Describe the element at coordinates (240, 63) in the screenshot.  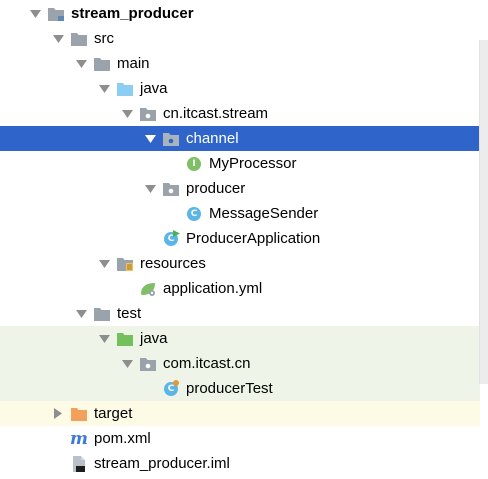
I see `tree-item-main: main` at that location.